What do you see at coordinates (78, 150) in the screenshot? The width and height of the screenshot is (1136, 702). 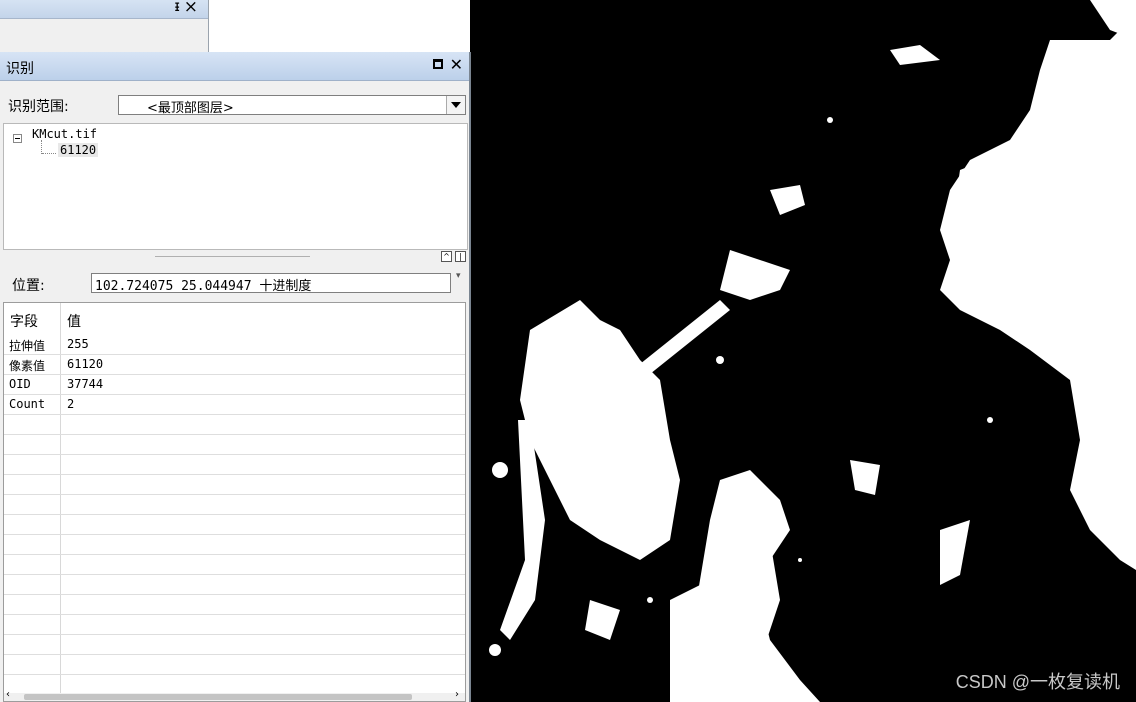 I see `tree-node-value: 61120` at bounding box center [78, 150].